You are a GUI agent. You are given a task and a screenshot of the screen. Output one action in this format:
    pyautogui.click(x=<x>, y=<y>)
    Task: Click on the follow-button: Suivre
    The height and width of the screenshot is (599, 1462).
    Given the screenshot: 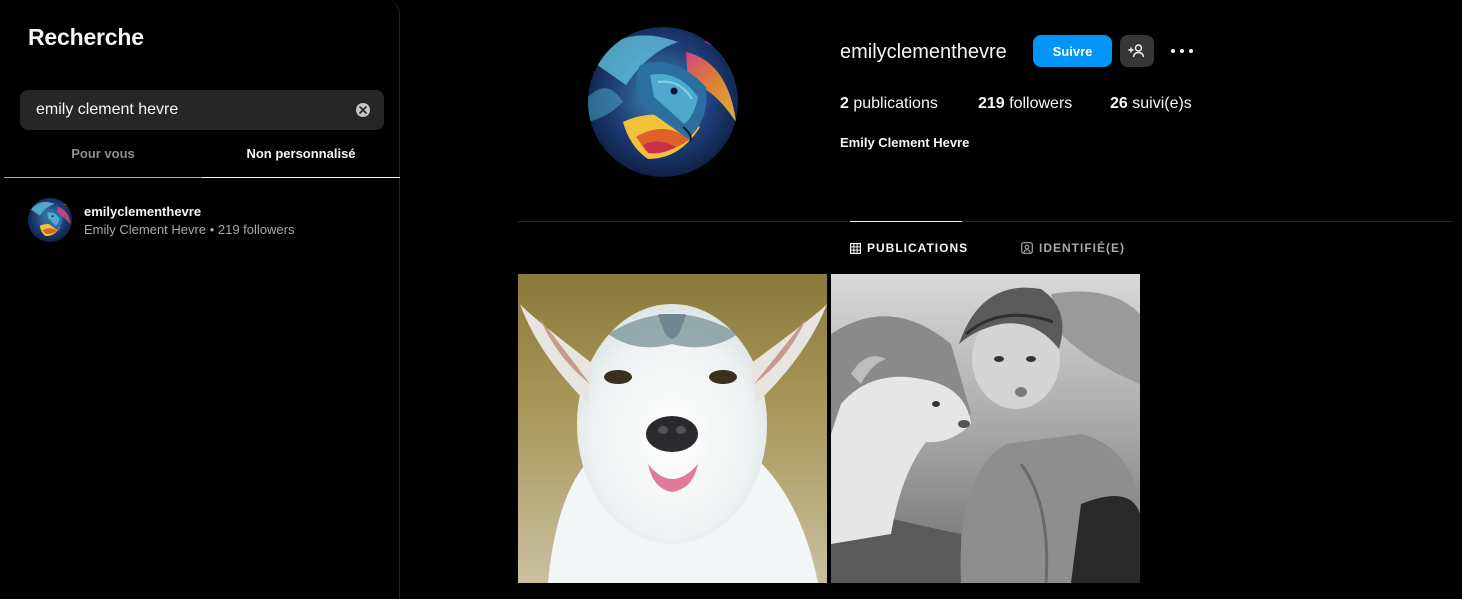 What is the action you would take?
    pyautogui.click(x=1072, y=51)
    